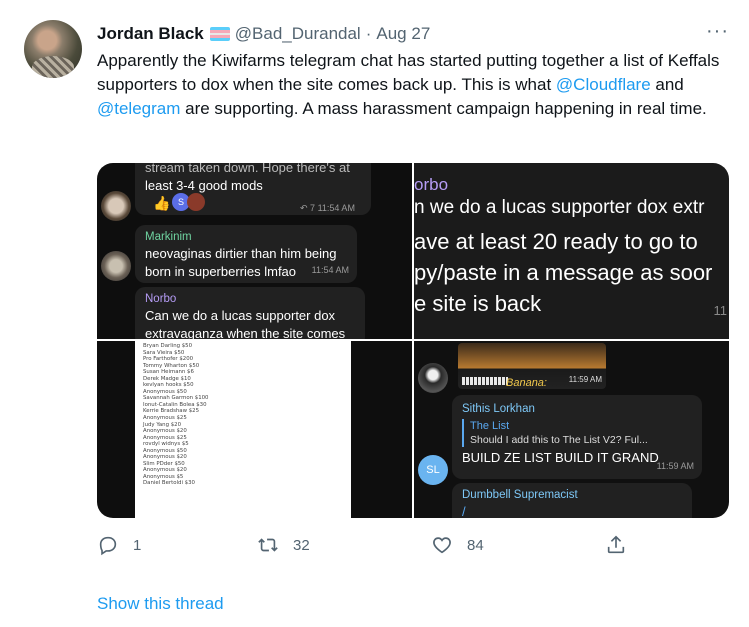 The height and width of the screenshot is (627, 749). Describe the element at coordinates (433, 470) in the screenshot. I see `chat-avatar-initials: SL` at that location.